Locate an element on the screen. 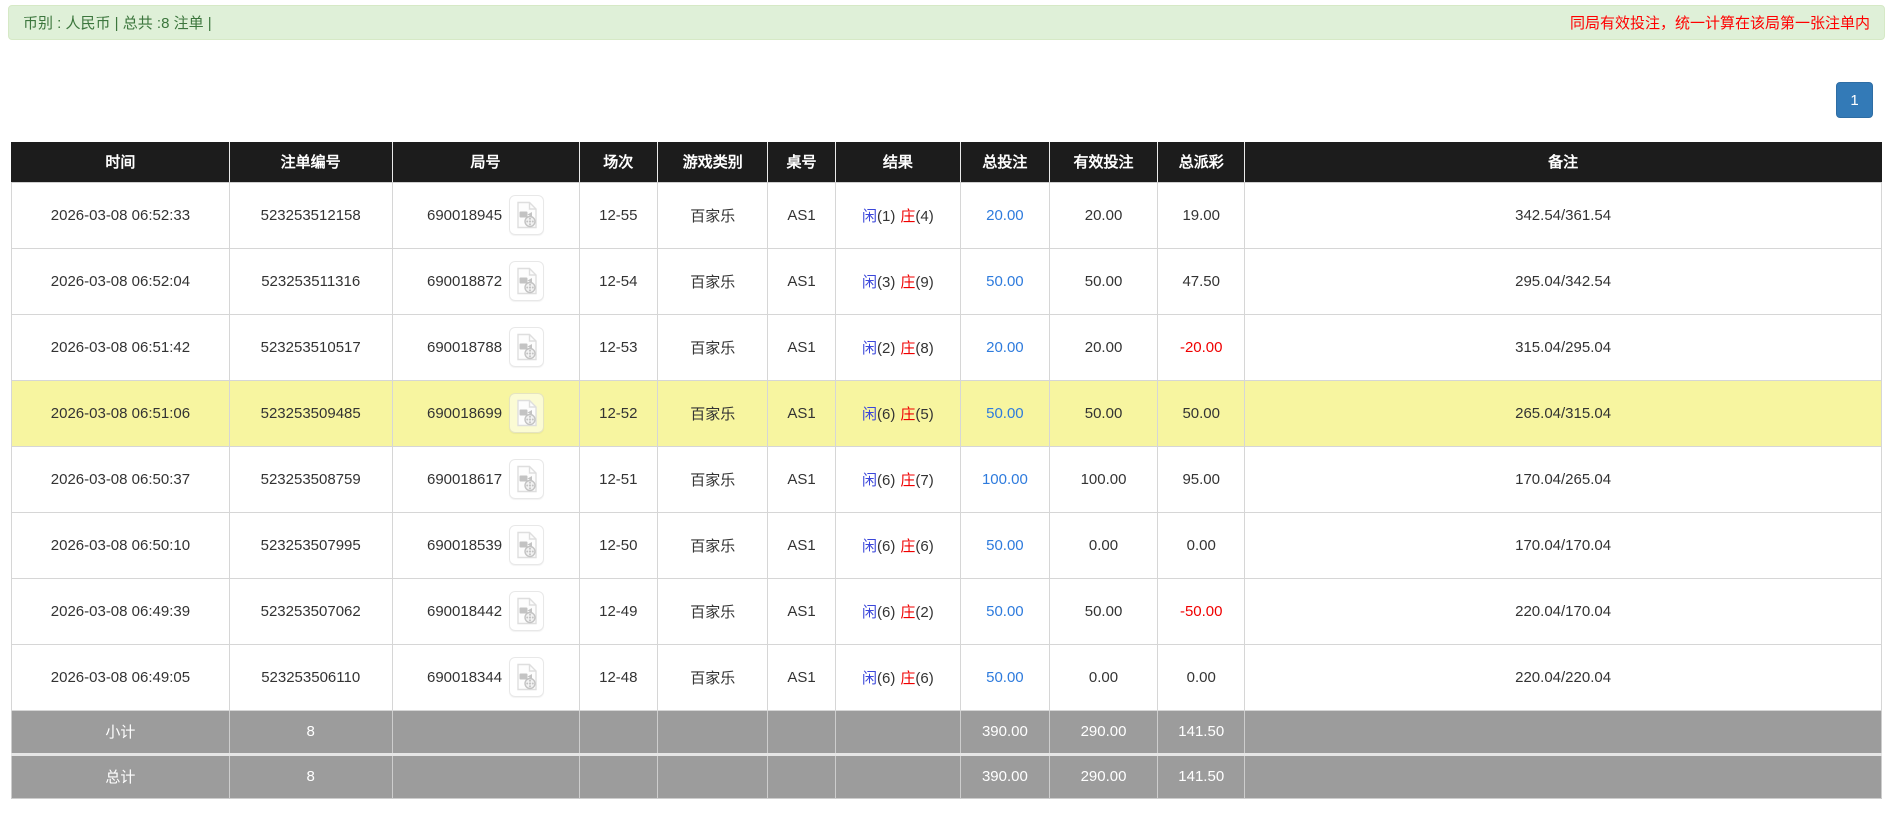  total-bet-link: 100.00 is located at coordinates (1005, 479).